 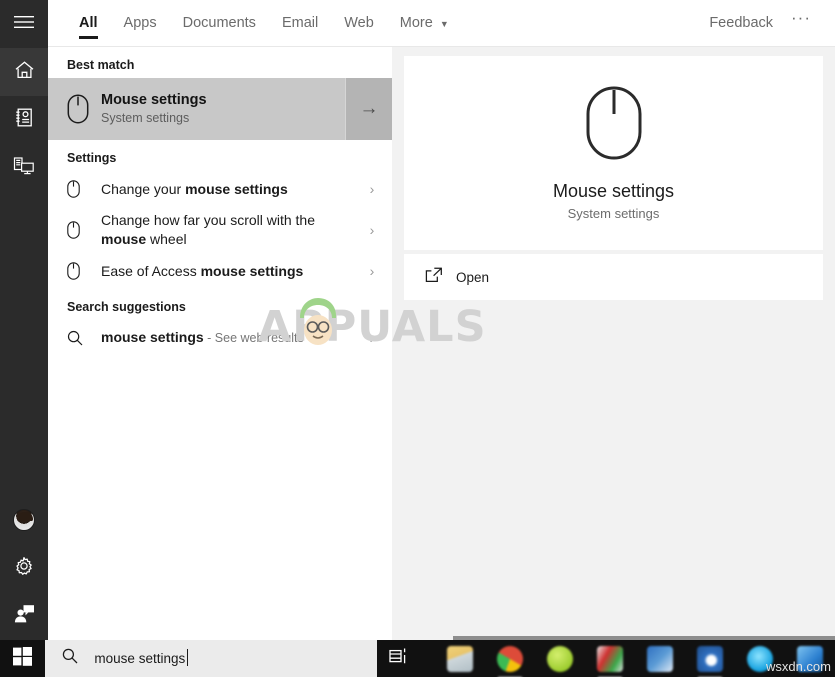 I want to click on google-chrome-icon, so click(x=510, y=658).